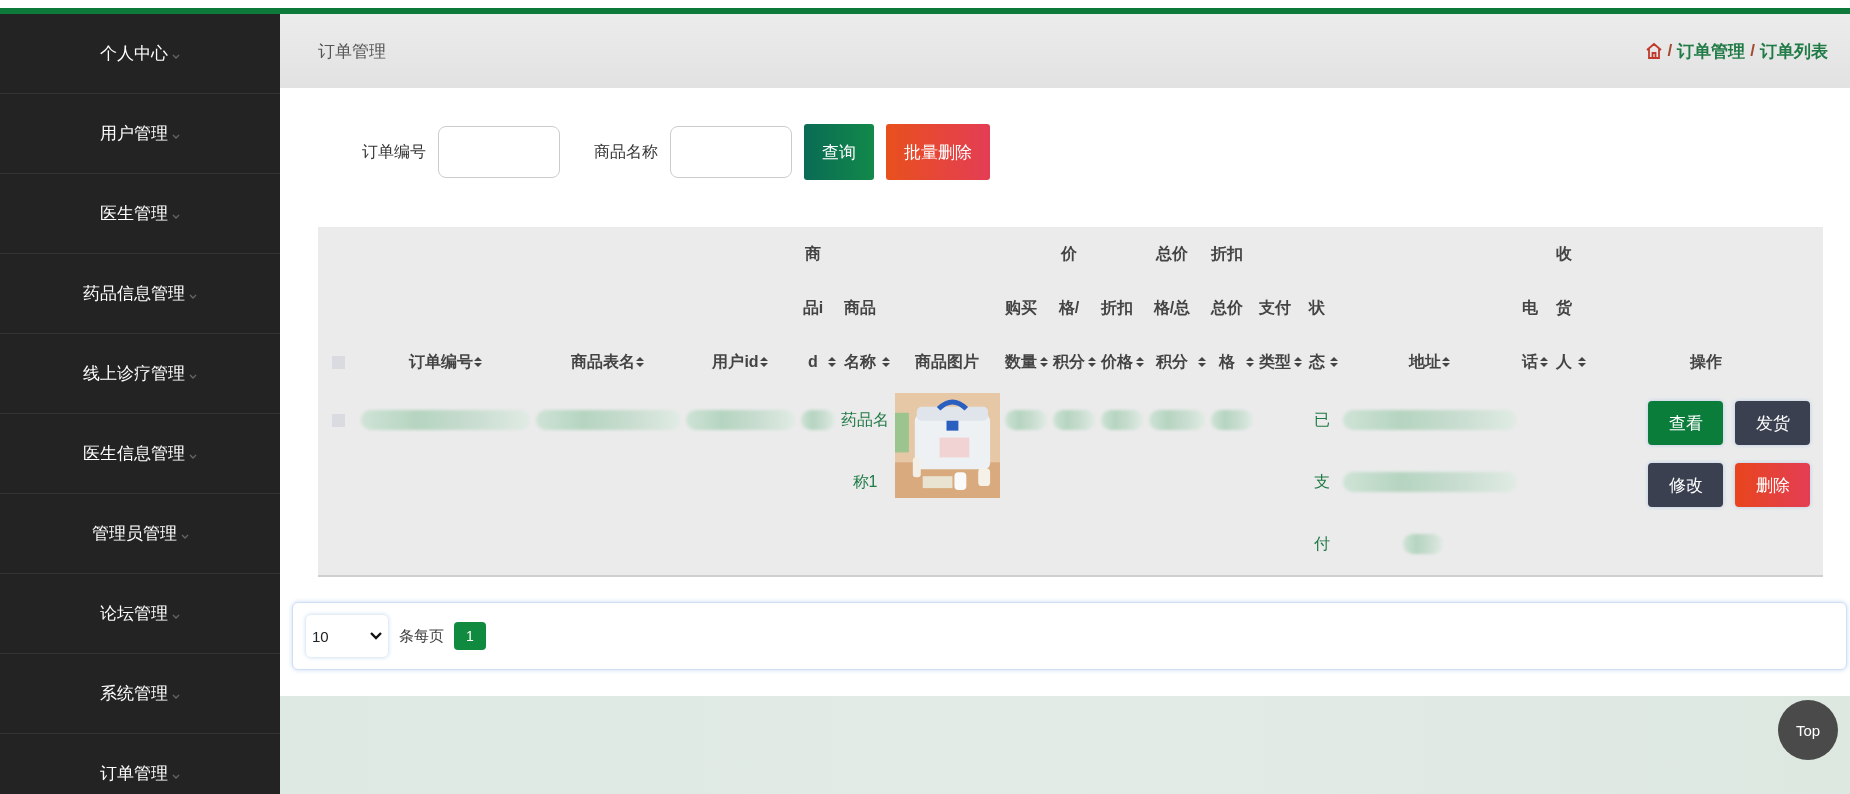  What do you see at coordinates (1808, 730) in the screenshot?
I see `back-to-top-button: Top` at bounding box center [1808, 730].